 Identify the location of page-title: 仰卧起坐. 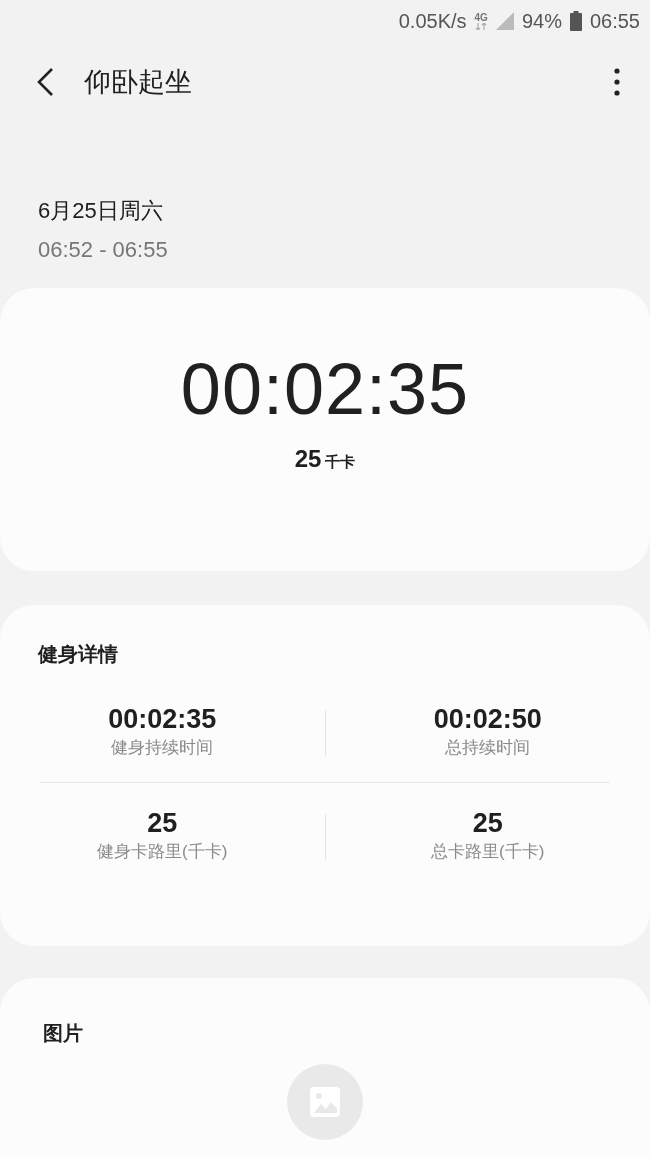
(138, 82).